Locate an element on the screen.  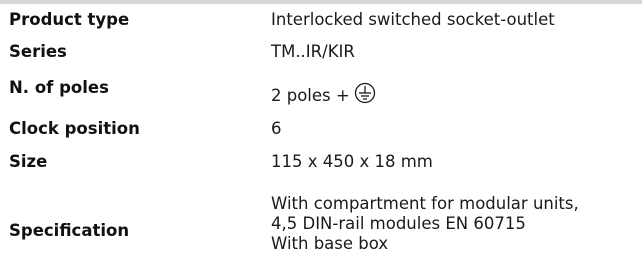
product-type-value: Interlocked switched socket-outlet is located at coordinates (413, 19).